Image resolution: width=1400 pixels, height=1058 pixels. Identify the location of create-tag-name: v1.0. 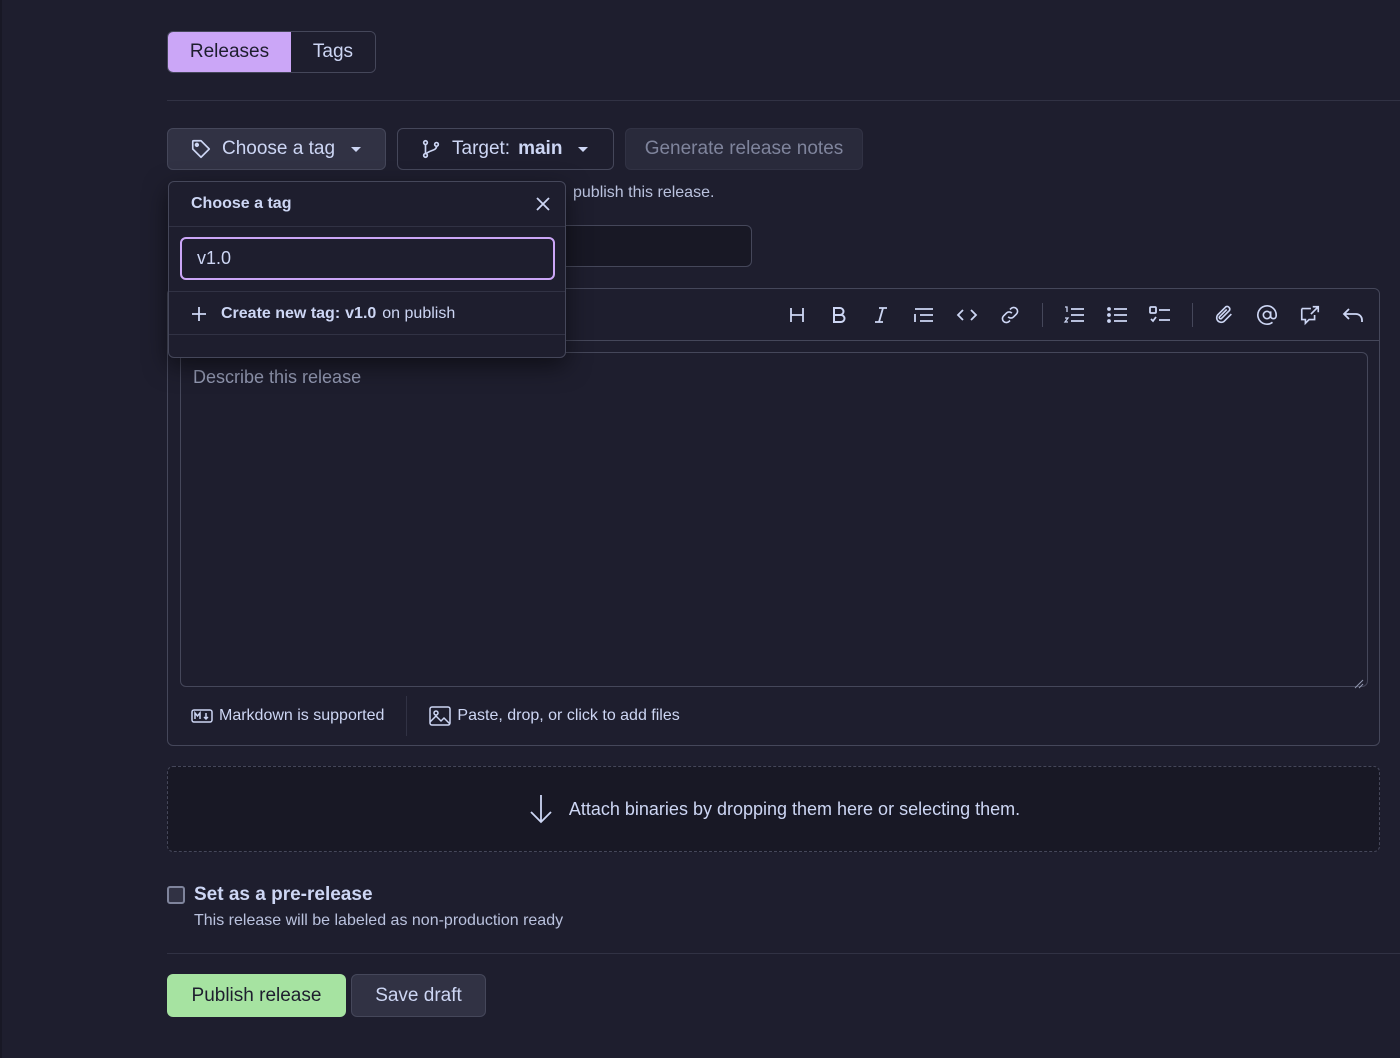
(361, 313).